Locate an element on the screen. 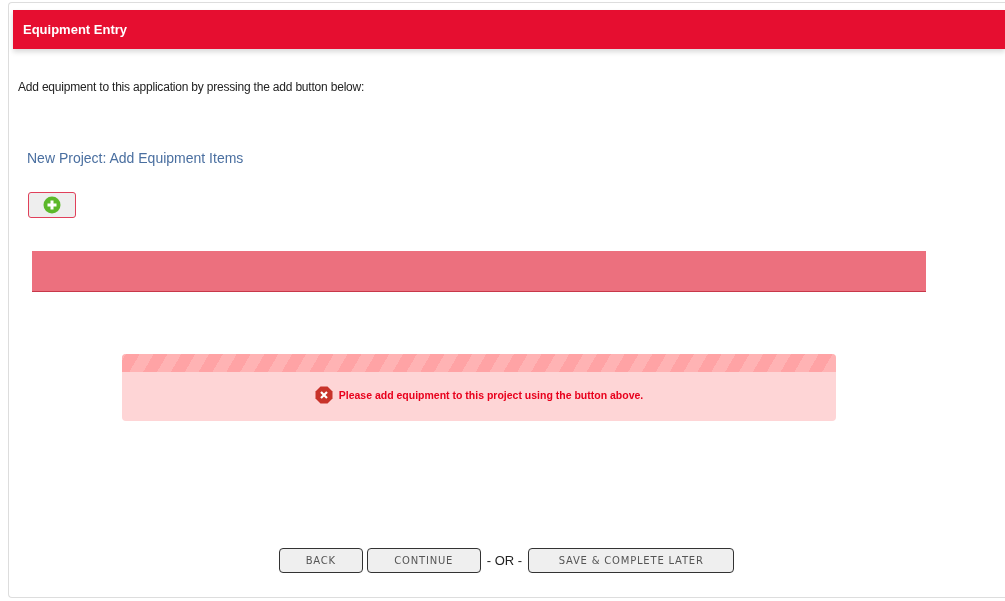 This screenshot has height=601, width=1005. header-title: Equipment Entry is located at coordinates (75, 29).